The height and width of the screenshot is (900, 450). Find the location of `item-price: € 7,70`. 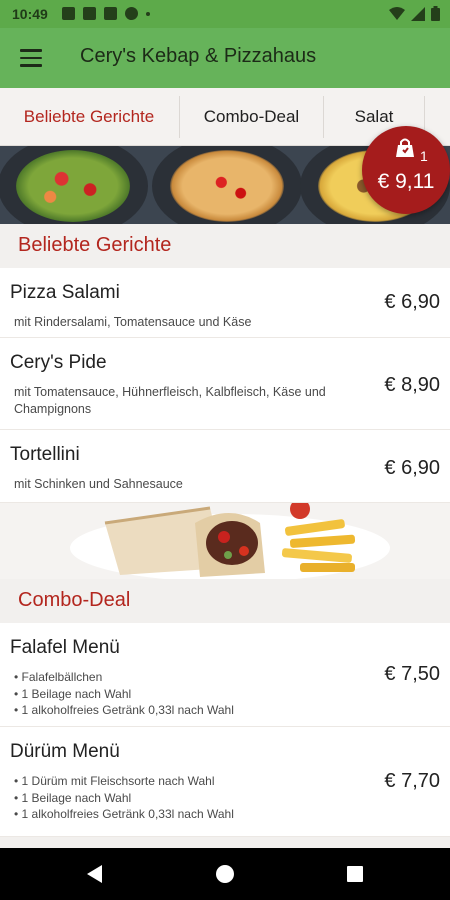

item-price: € 7,70 is located at coordinates (412, 781).